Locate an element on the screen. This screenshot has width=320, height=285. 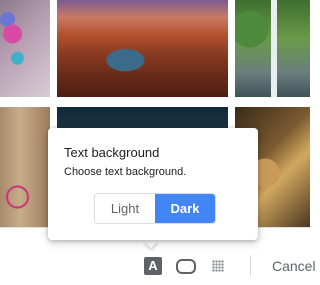
photo-thumbnail-waterfall is located at coordinates (272, 48).